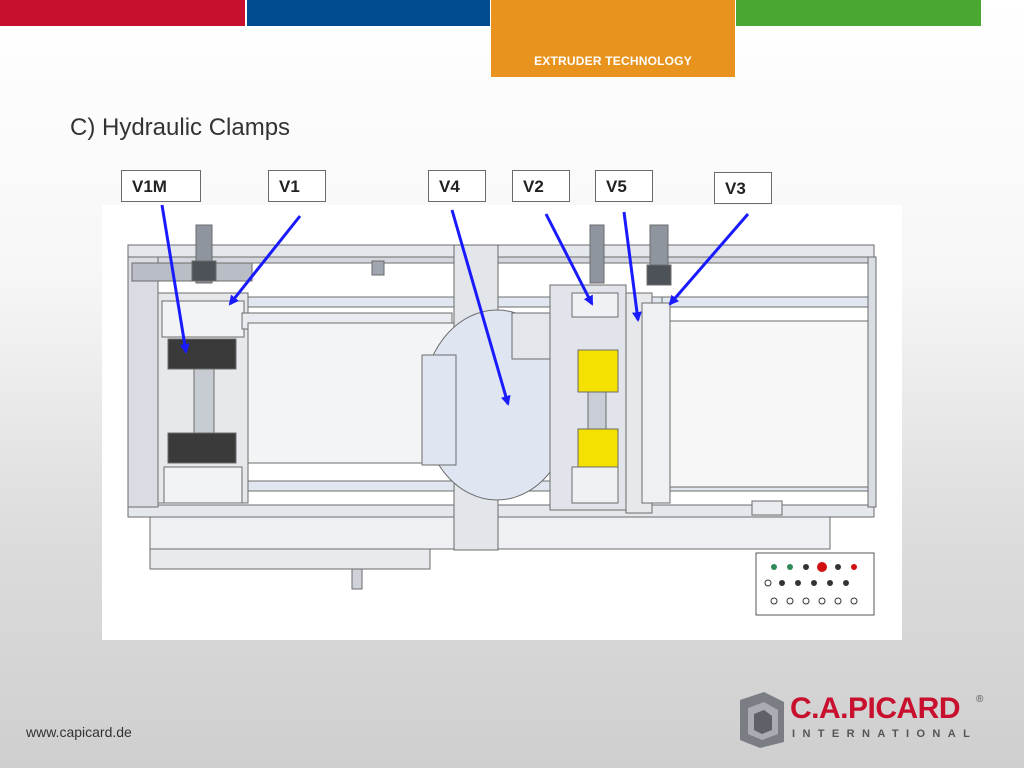 Image resolution: width=1024 pixels, height=768 pixels. Describe the element at coordinates (368, 13) in the screenshot. I see `header-bar-blue` at that location.